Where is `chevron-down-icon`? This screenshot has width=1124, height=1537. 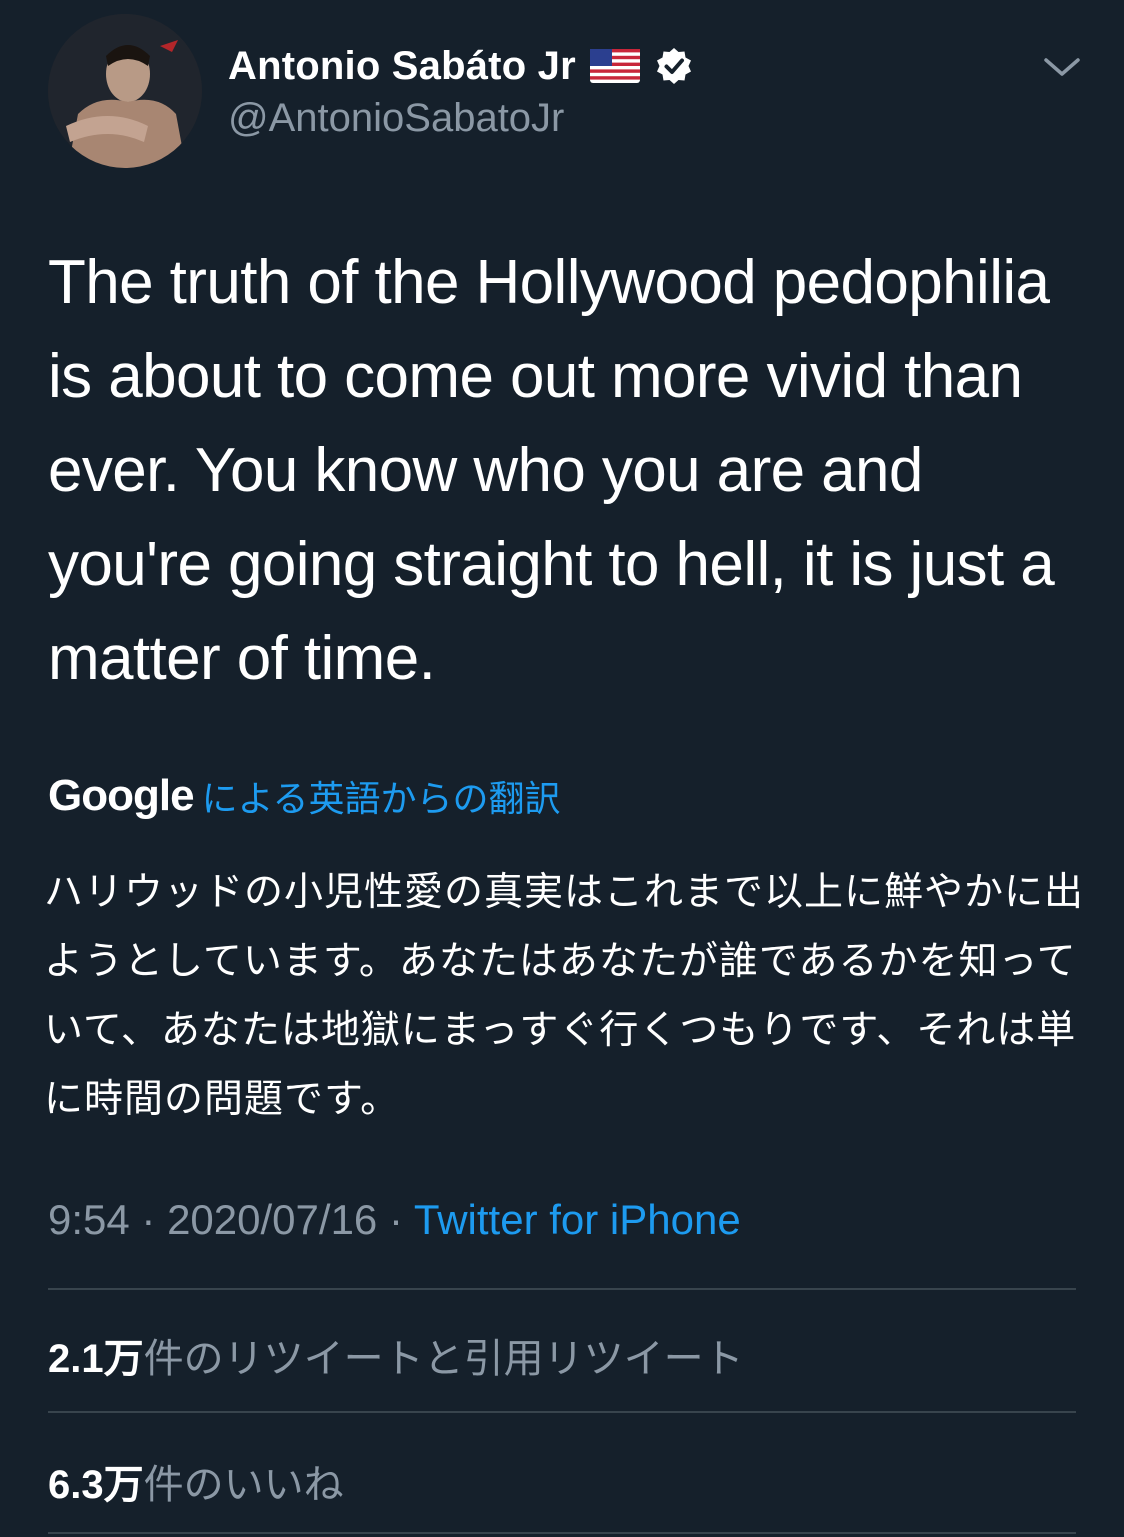
chevron-down-icon is located at coordinates (1062, 67).